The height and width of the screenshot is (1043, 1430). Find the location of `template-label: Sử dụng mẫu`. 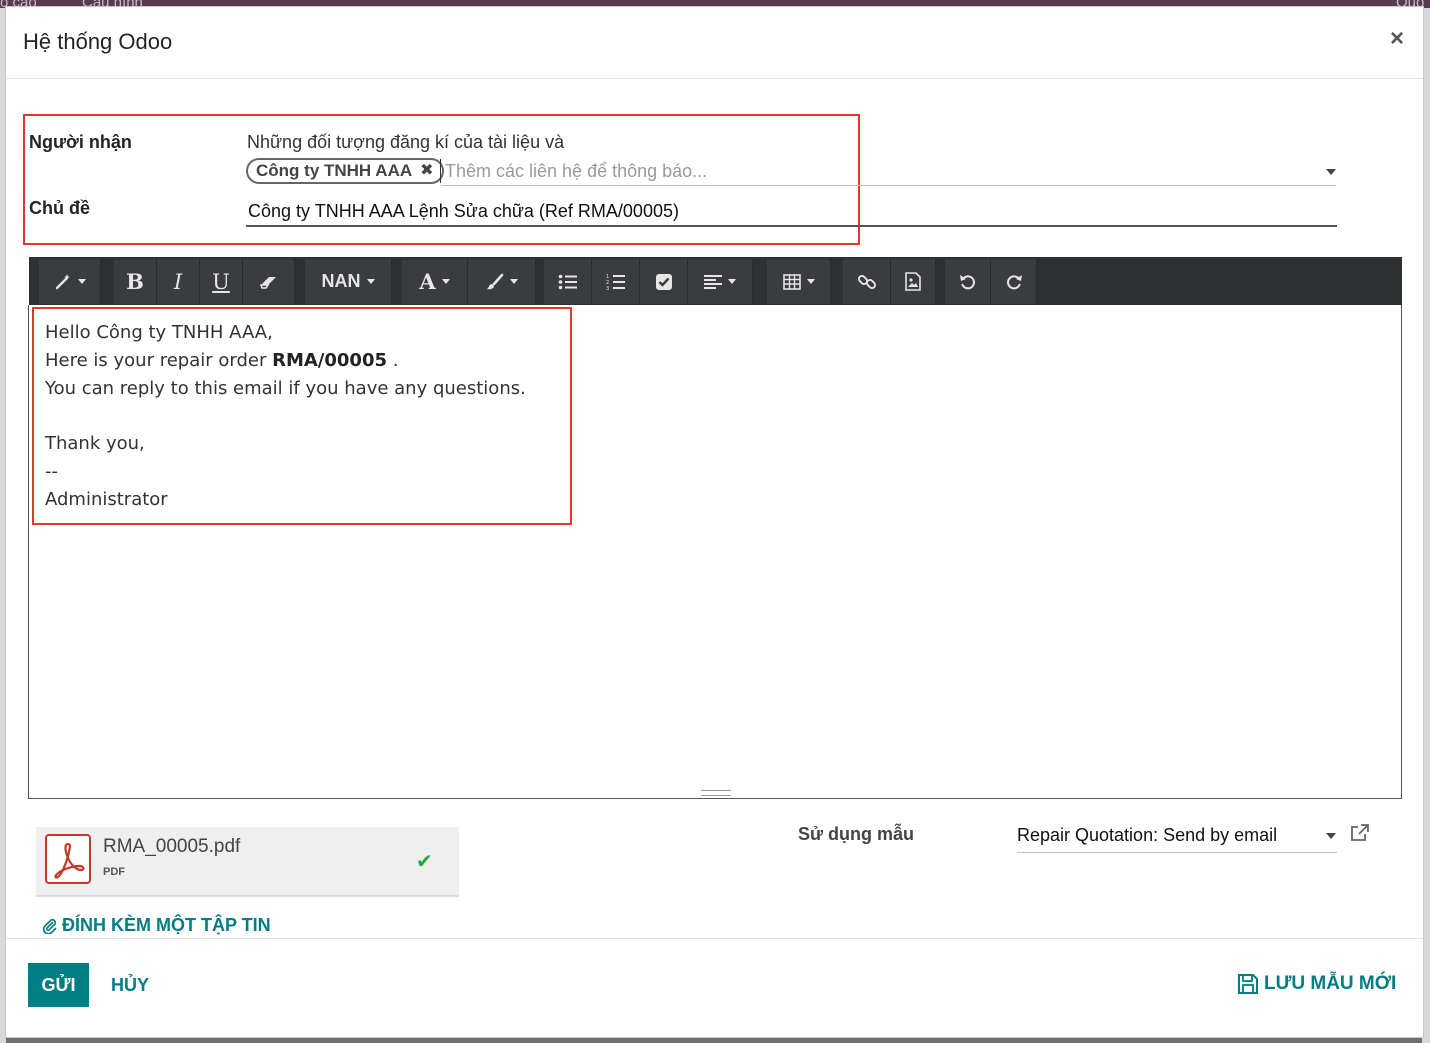

template-label: Sử dụng mẫu is located at coordinates (856, 834).